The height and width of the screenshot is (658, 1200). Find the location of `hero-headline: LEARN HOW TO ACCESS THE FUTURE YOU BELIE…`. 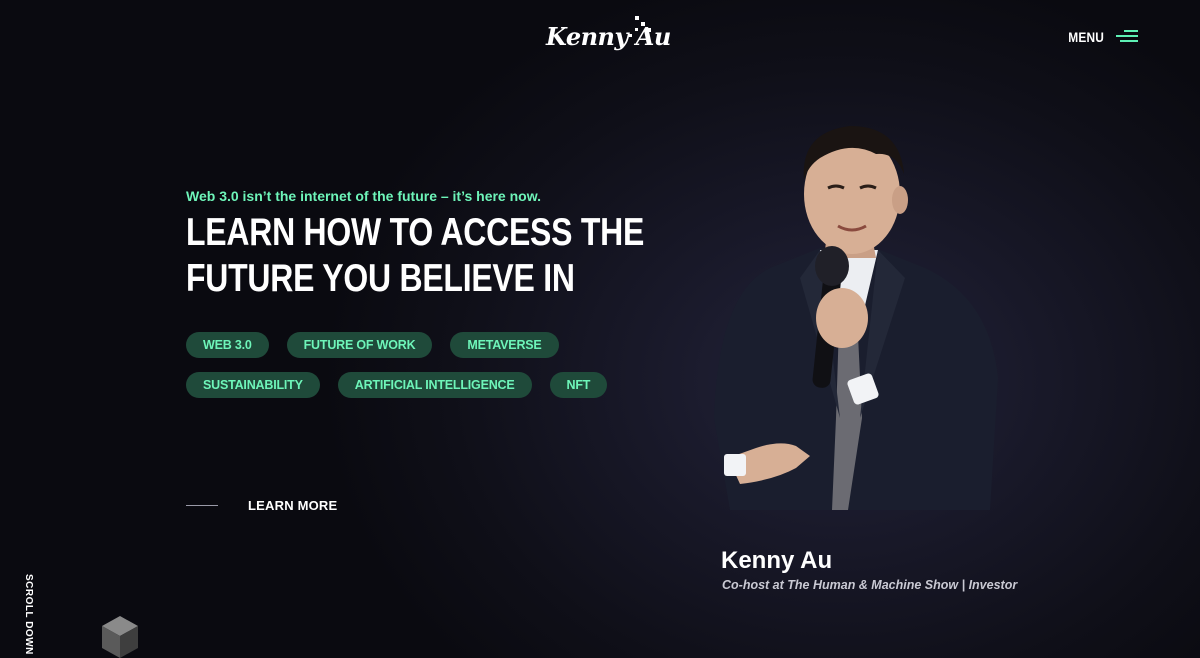

hero-headline: LEARN HOW TO ACCESS THE FUTURE YOU BELIE… is located at coordinates (415, 256).